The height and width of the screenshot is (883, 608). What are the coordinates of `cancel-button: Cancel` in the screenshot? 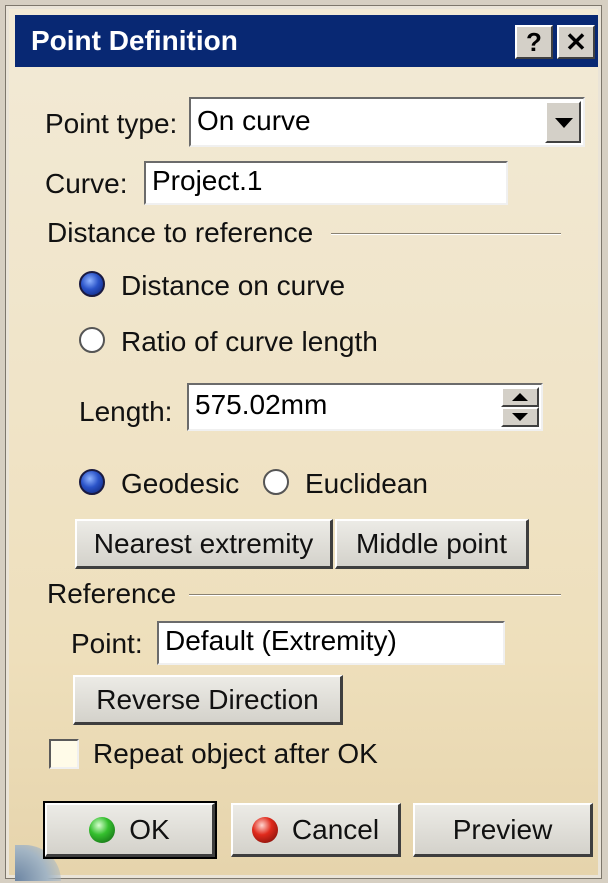 It's located at (316, 830).